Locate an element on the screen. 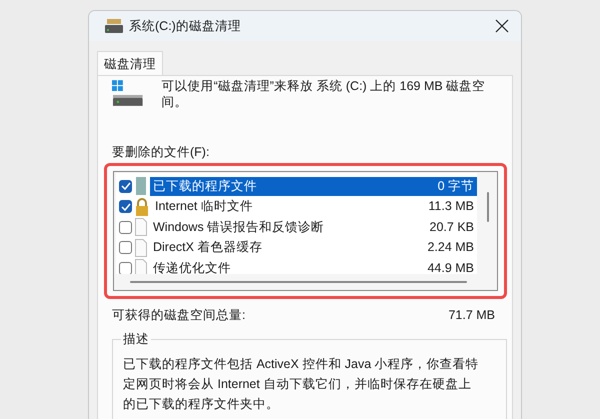  window-title: 系统(C:)的磁盘清理 is located at coordinates (185, 26).